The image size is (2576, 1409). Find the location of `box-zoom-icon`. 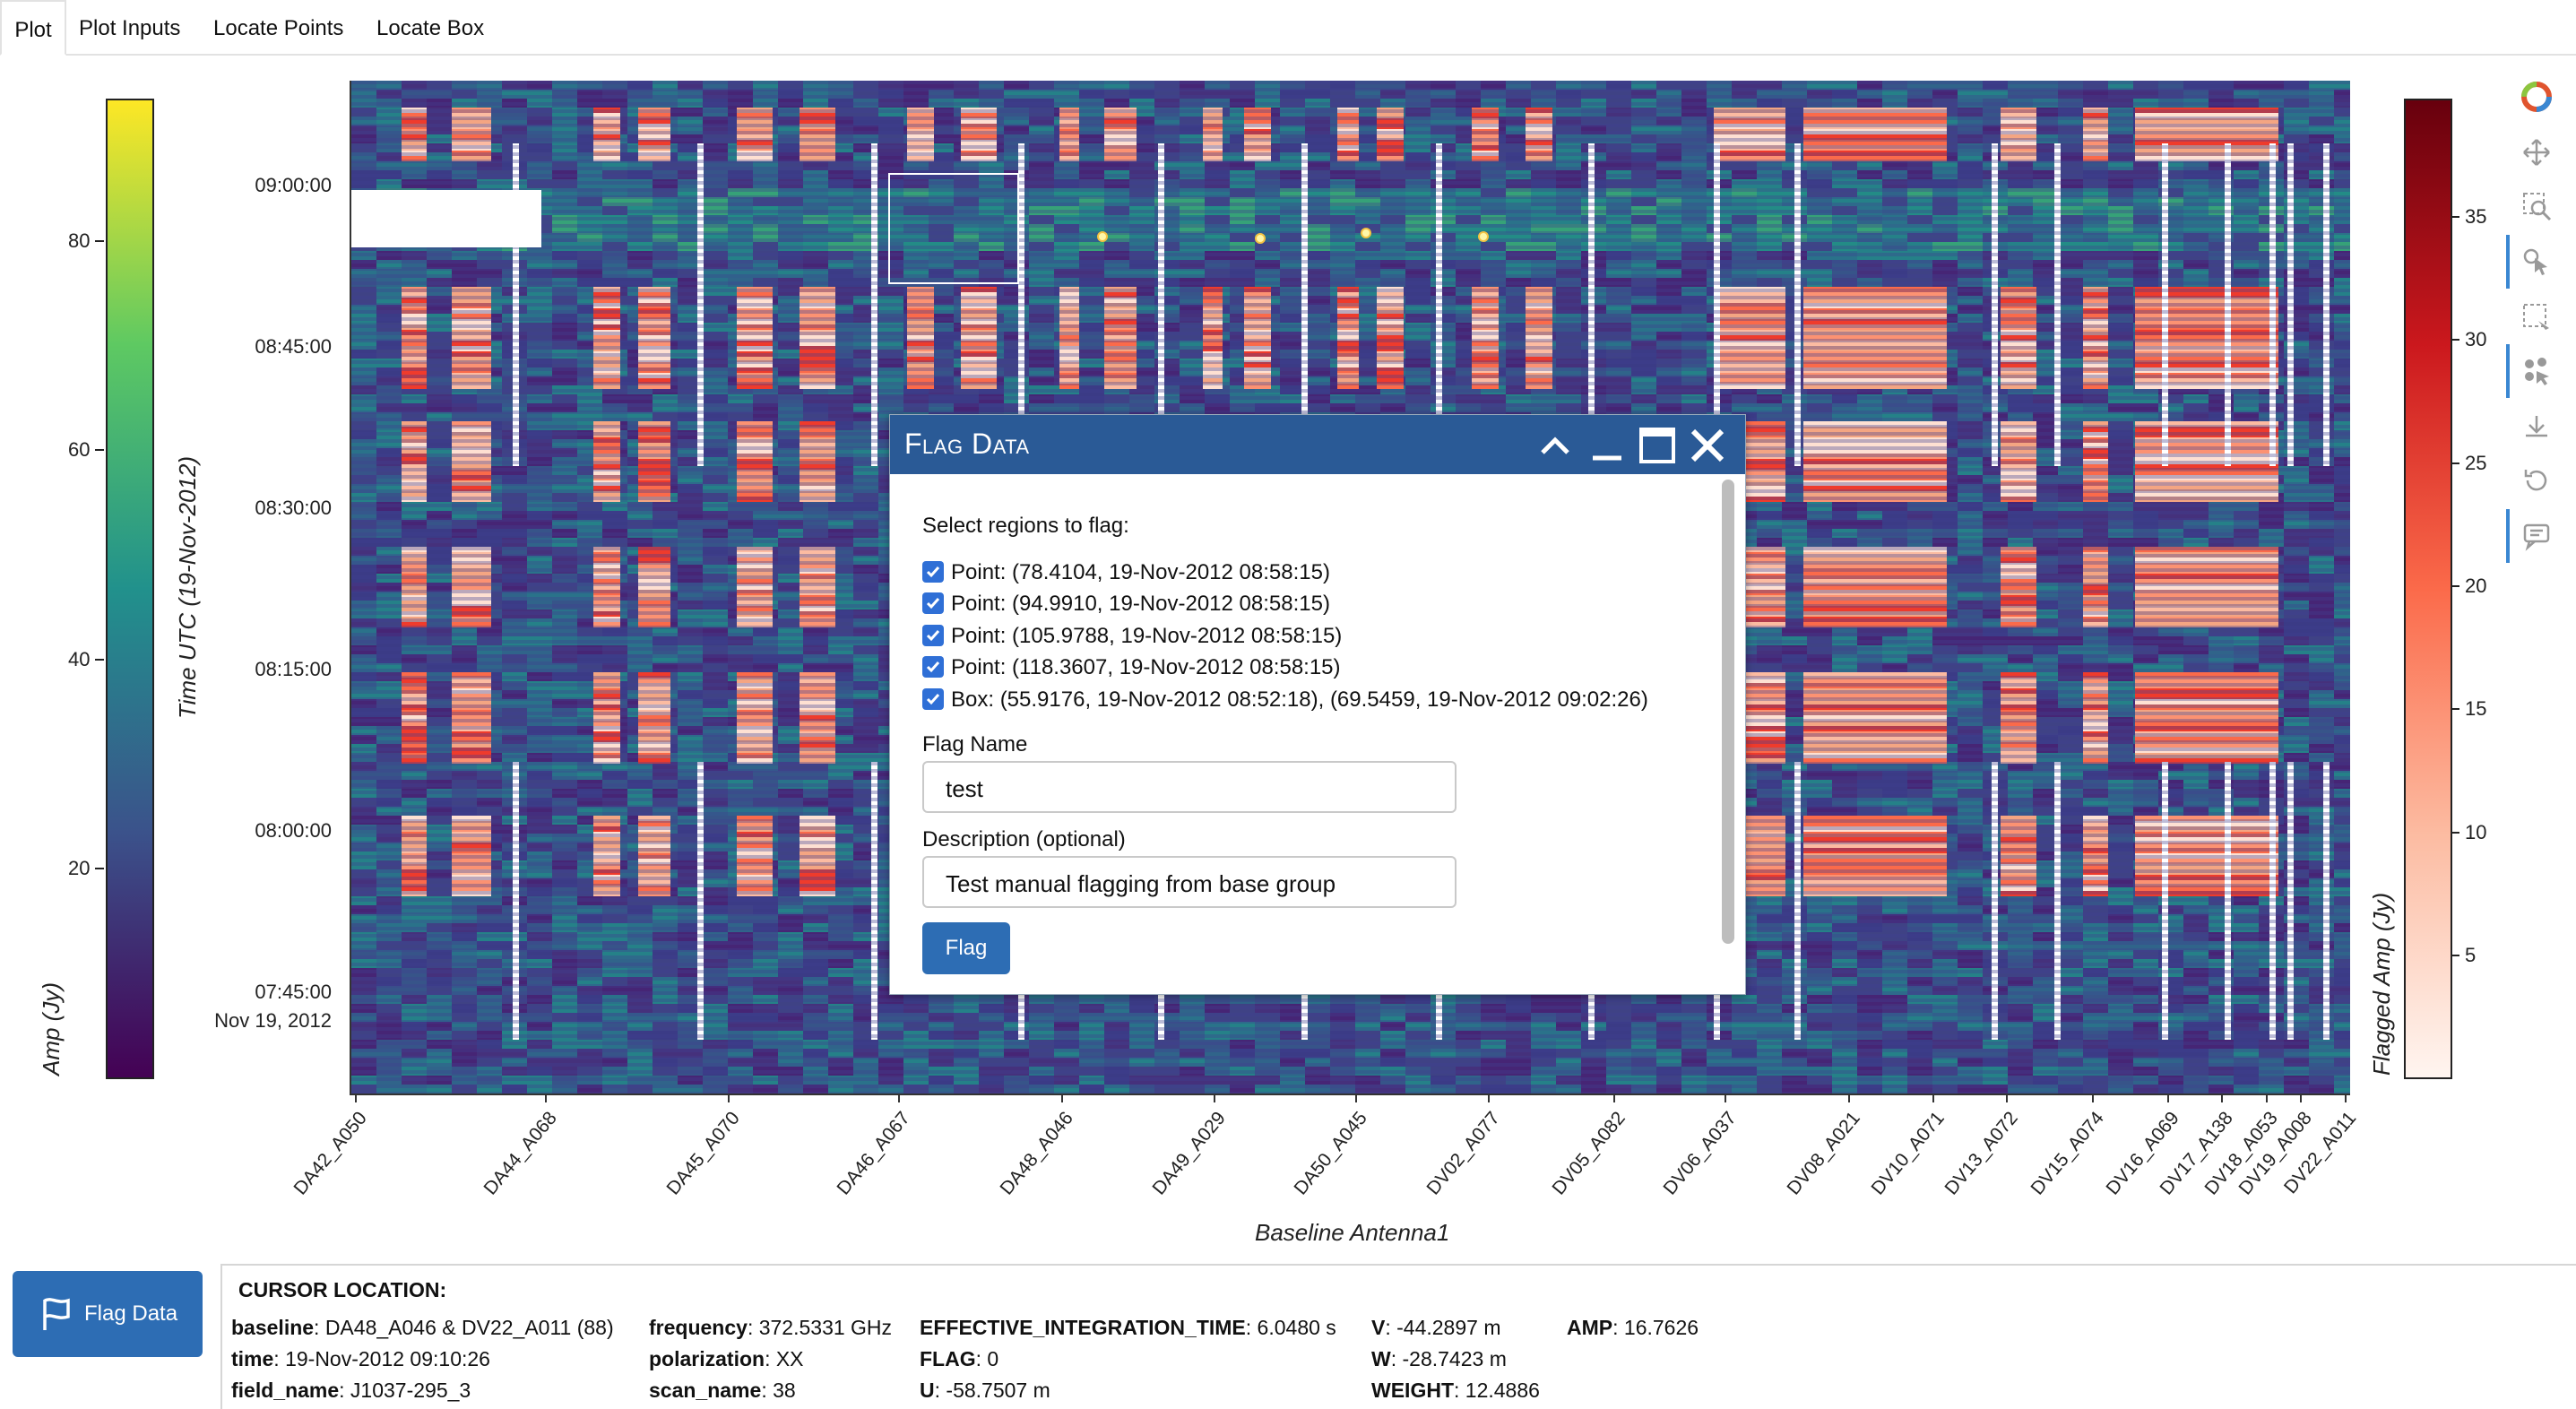

box-zoom-icon is located at coordinates (2536, 206).